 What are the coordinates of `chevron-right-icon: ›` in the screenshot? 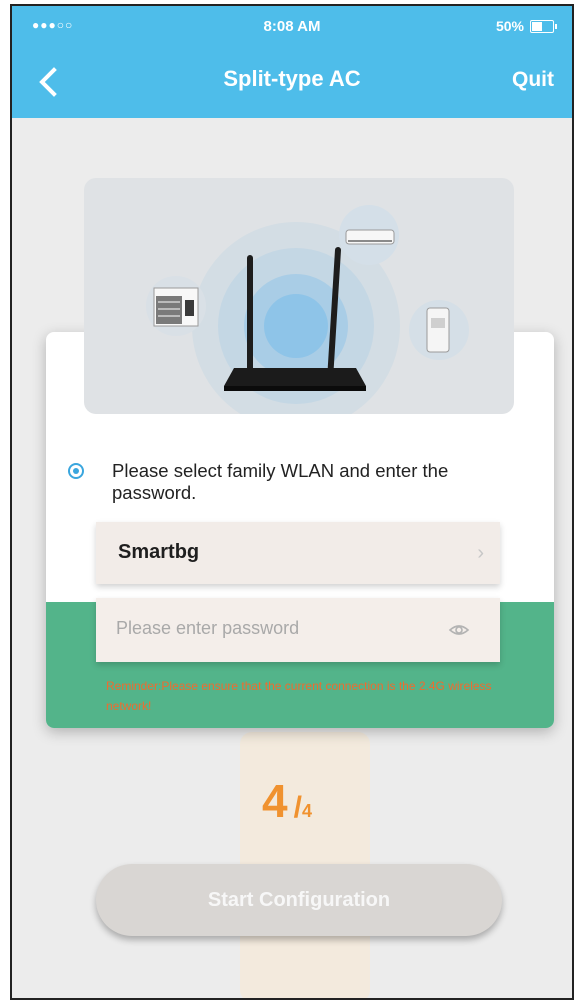 It's located at (480, 553).